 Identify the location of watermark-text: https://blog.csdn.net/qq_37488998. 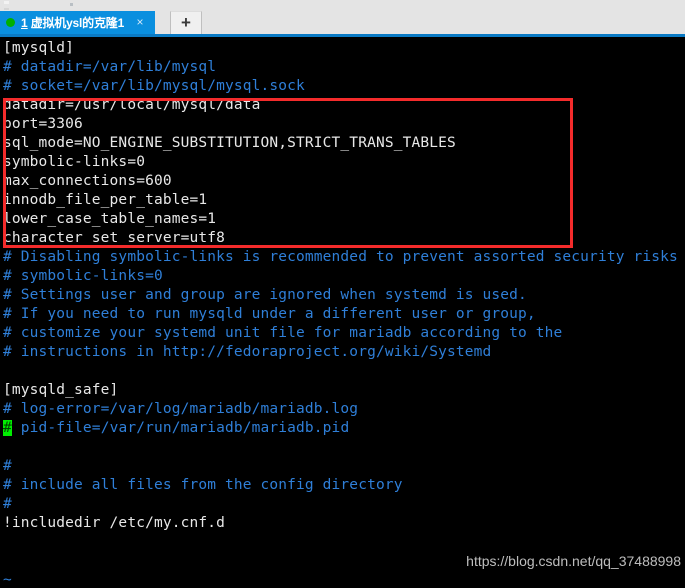
(573, 561).